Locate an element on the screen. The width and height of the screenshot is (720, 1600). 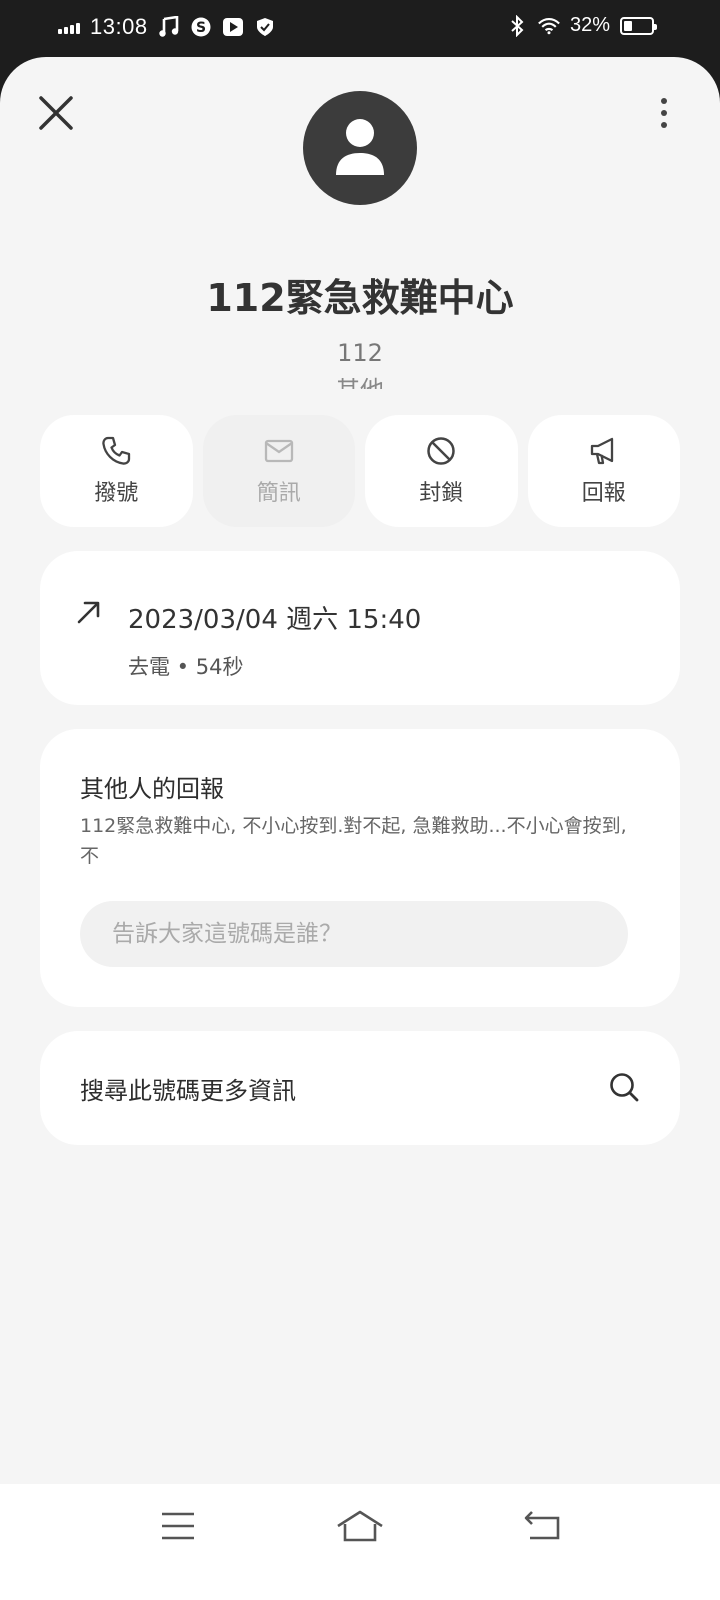
close-icon is located at coordinates (56, 113).